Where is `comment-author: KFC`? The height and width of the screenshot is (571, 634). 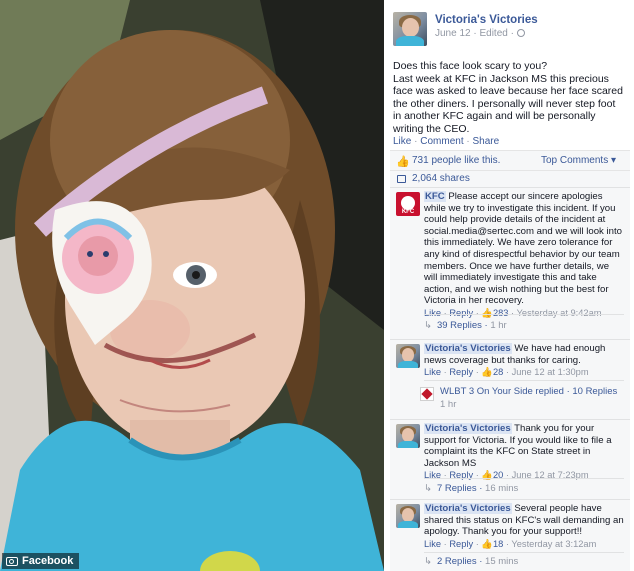
comment-author: KFC is located at coordinates (435, 196).